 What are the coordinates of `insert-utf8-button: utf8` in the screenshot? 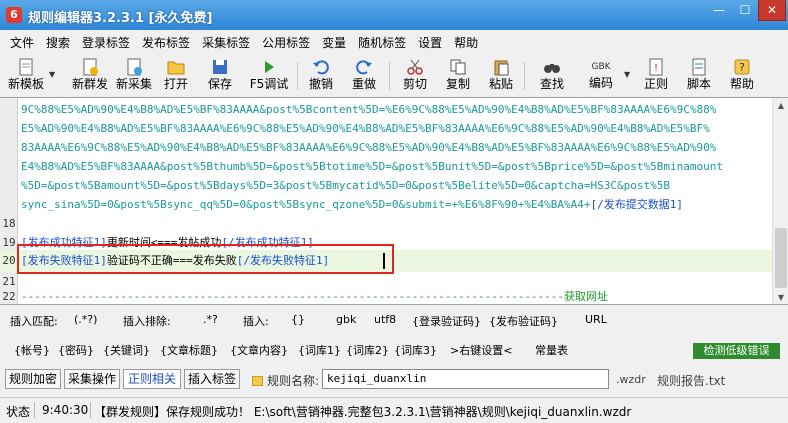 It's located at (385, 319).